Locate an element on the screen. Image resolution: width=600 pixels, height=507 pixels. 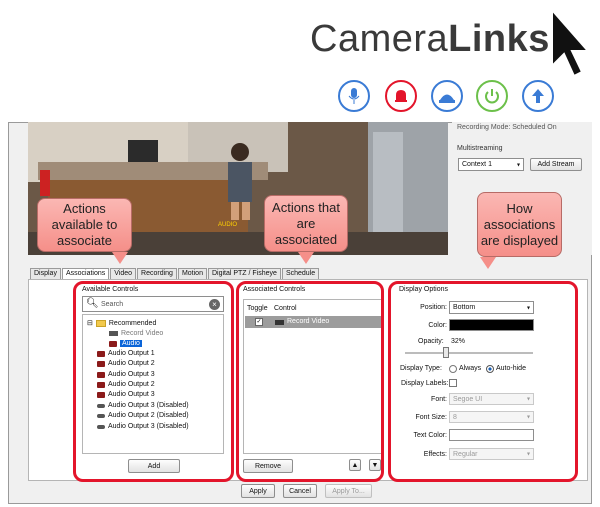
add-stream-button: Add Stream is located at coordinates (556, 164).